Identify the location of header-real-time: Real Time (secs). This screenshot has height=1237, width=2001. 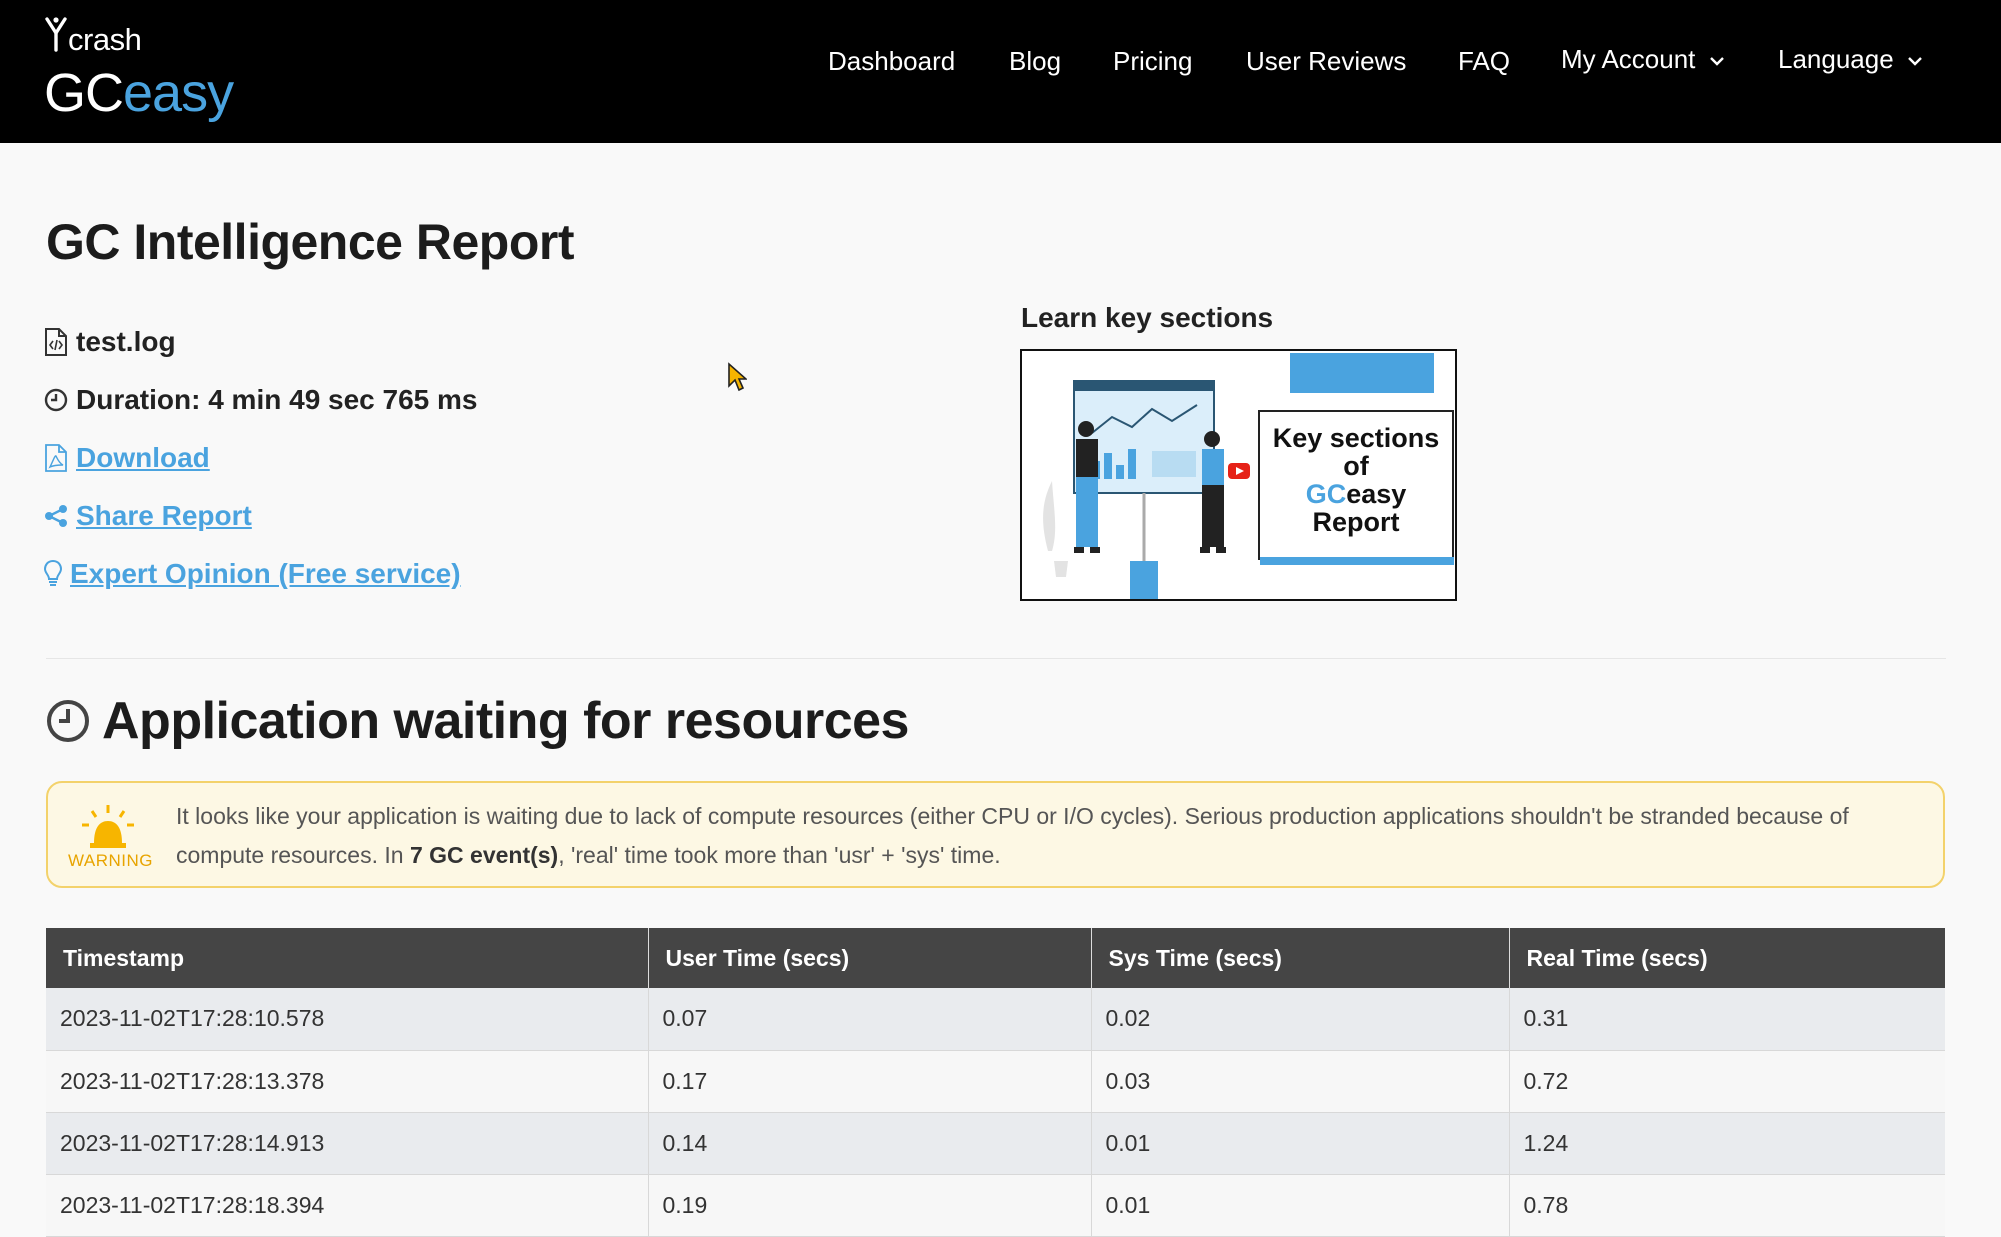
(1727, 958).